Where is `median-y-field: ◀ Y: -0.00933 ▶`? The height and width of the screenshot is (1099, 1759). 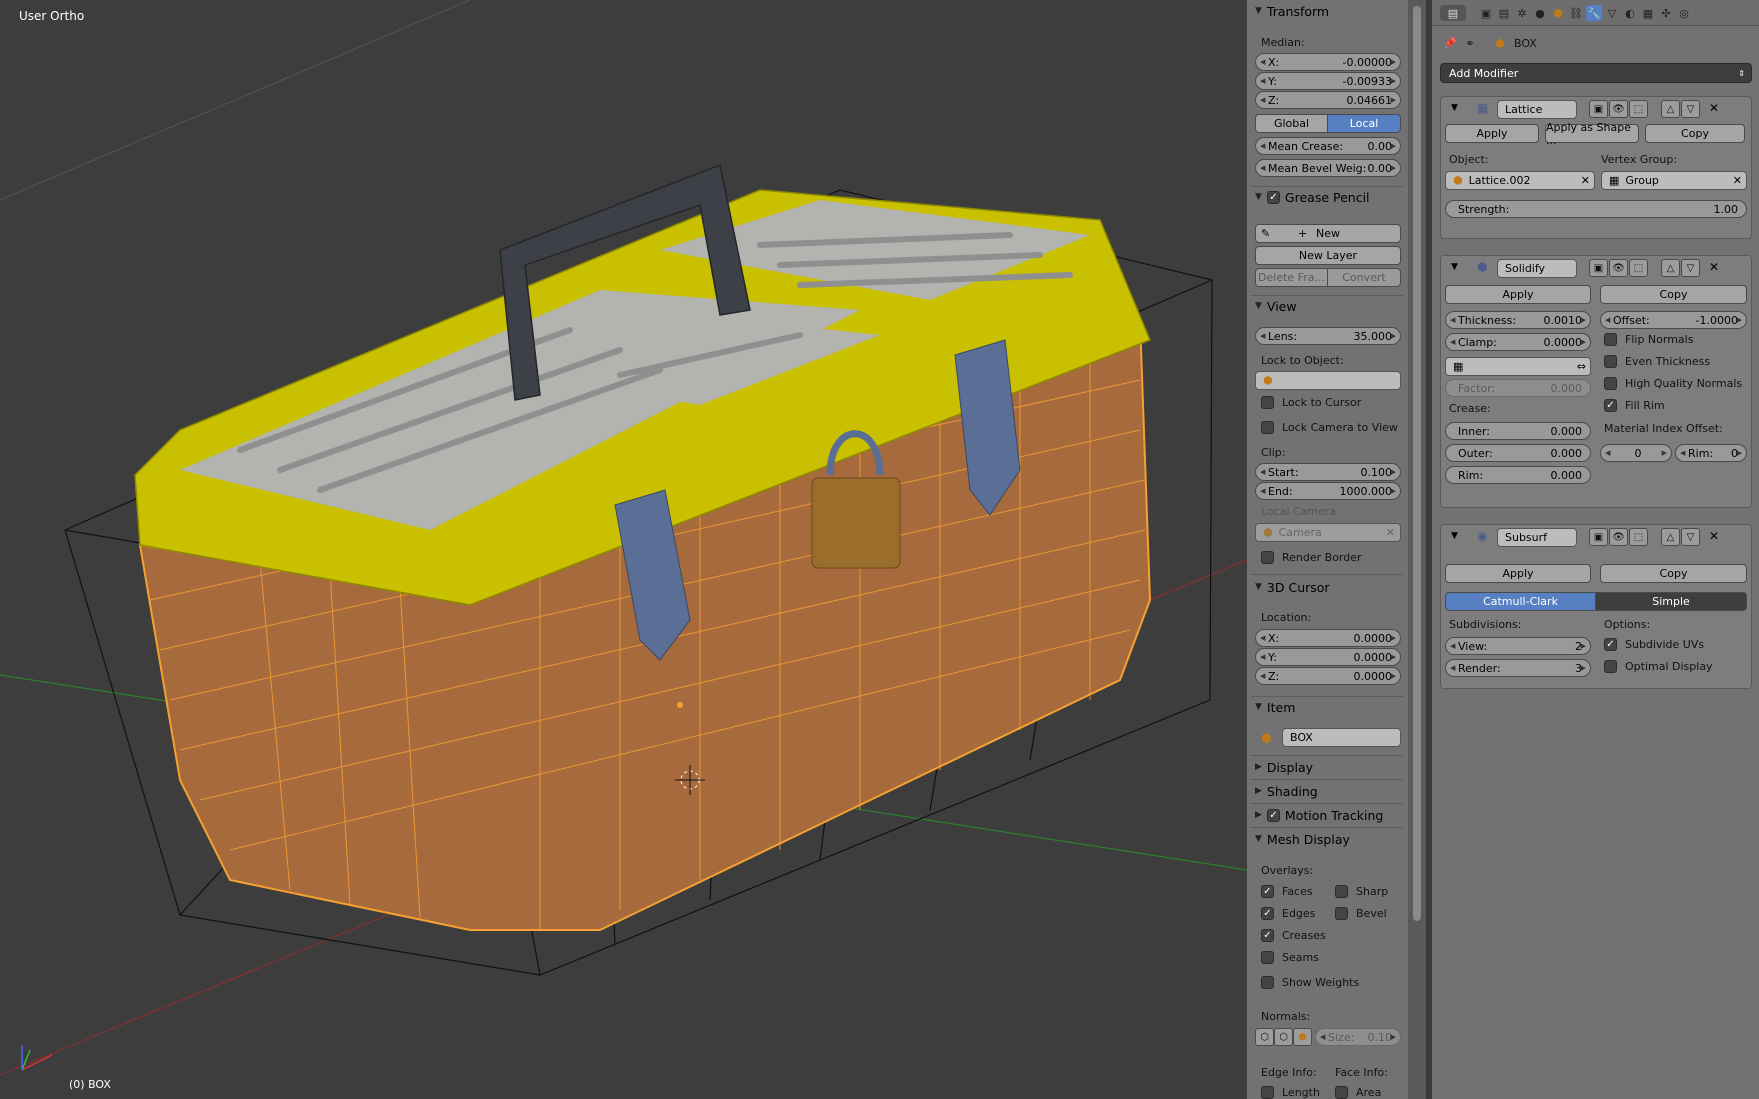
median-y-field: ◀ Y: -0.00933 ▶ is located at coordinates (1328, 81).